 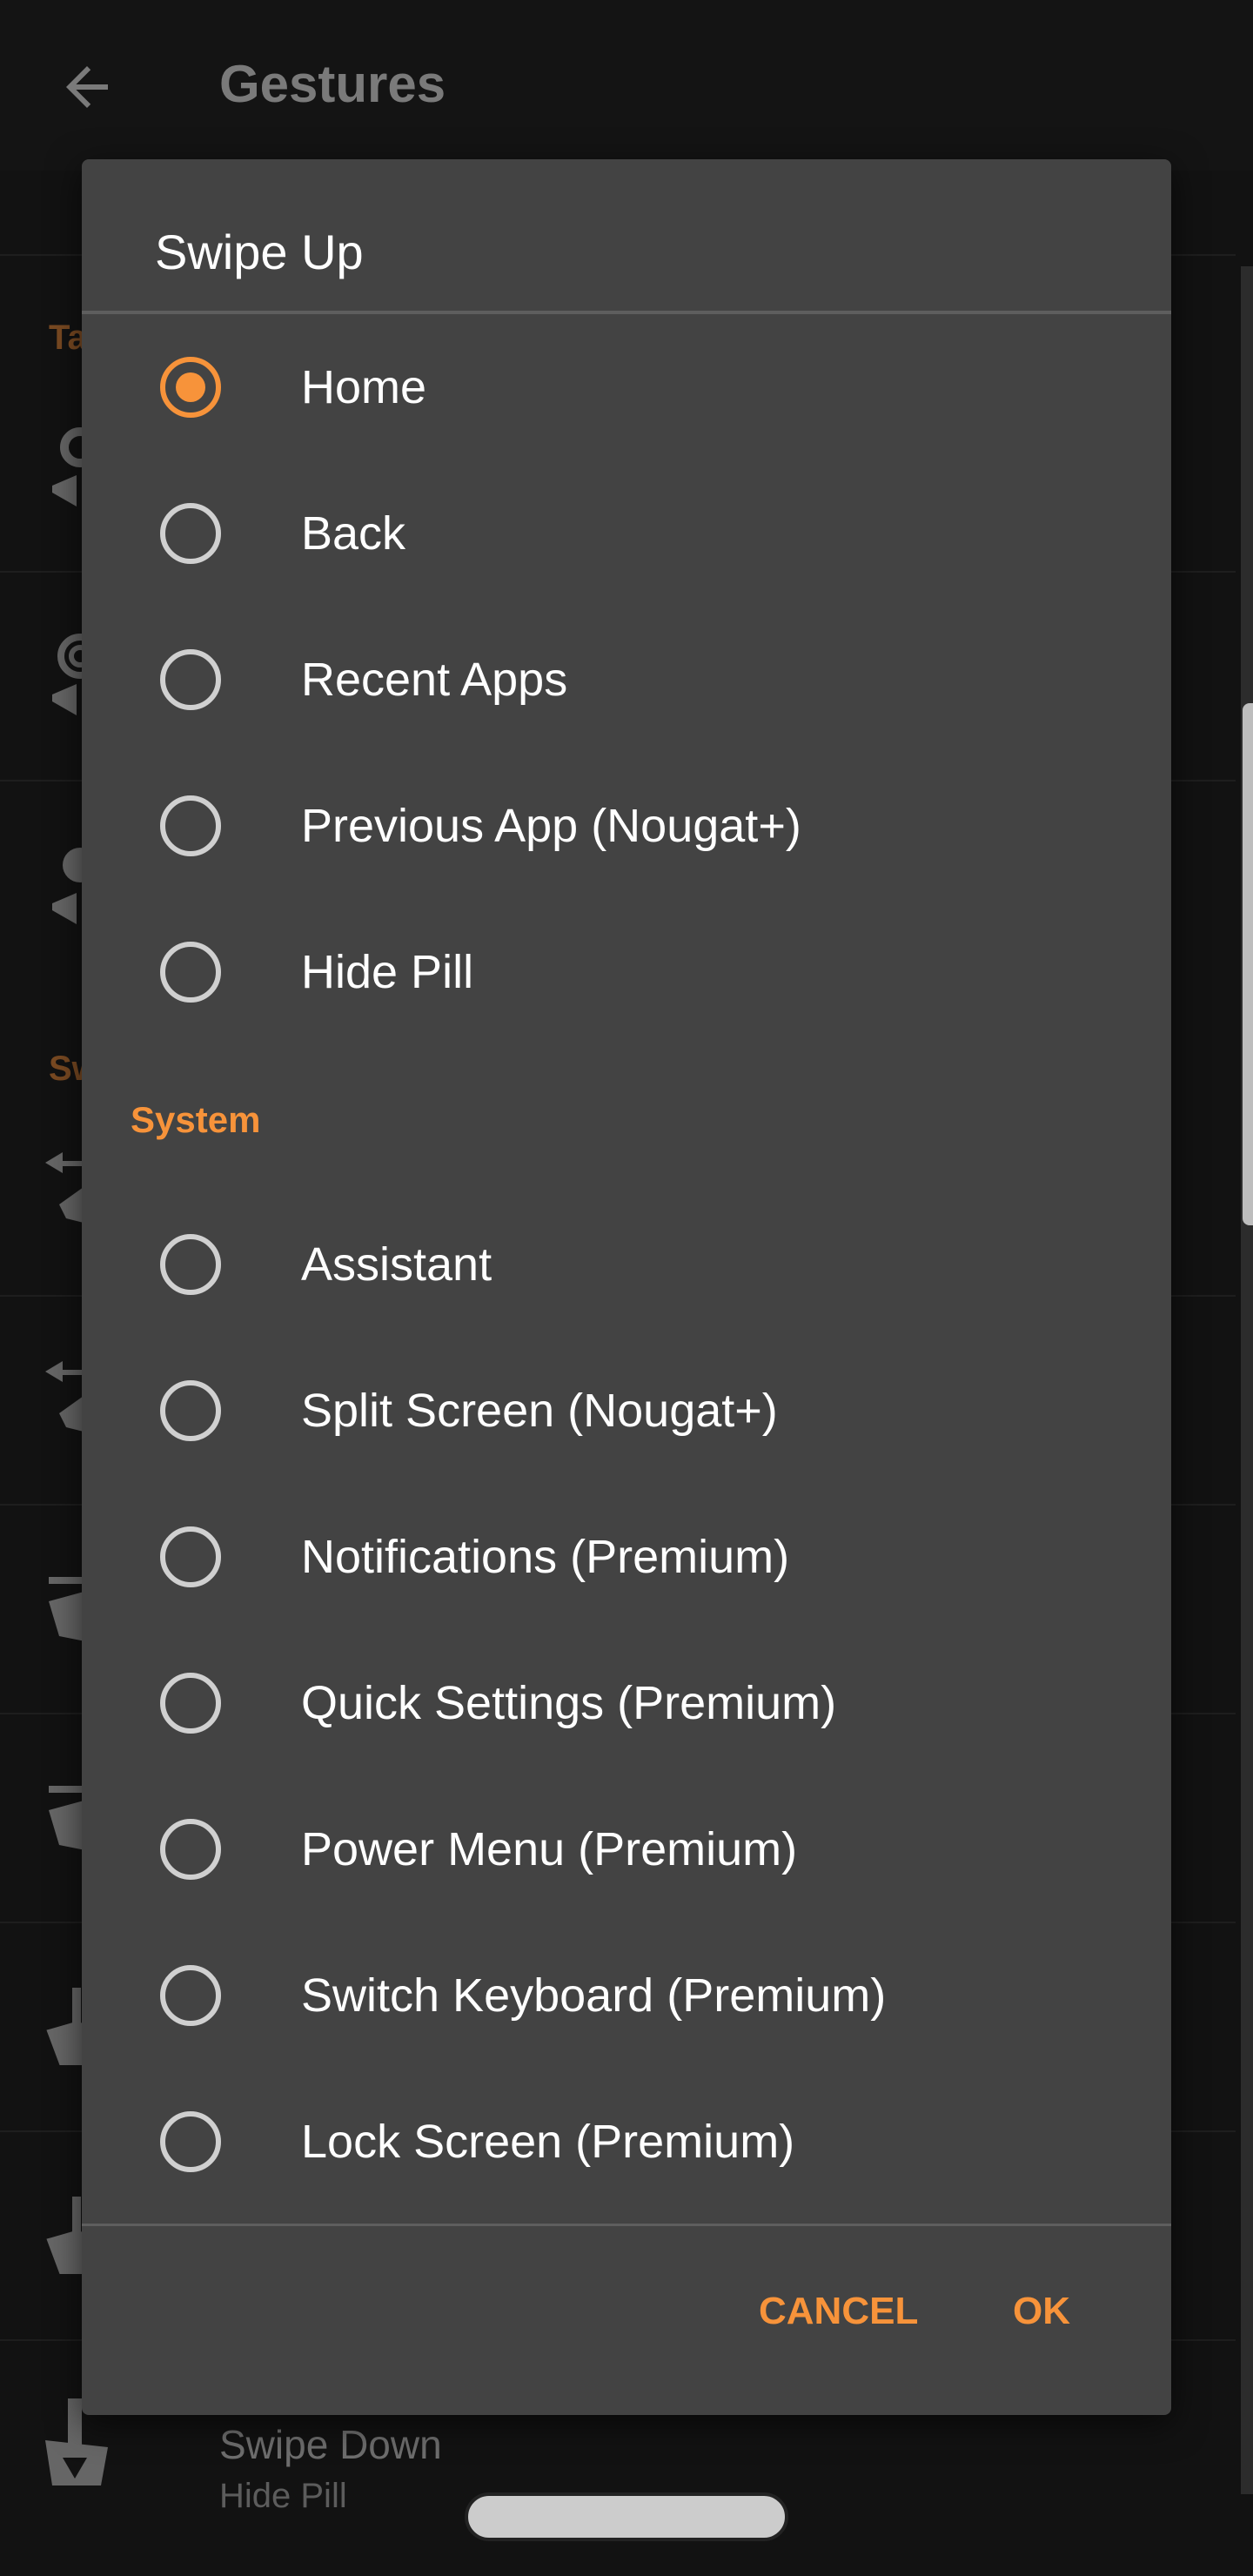 I want to click on option-split-screen: Split Screen (Nougat+), so click(x=626, y=1411).